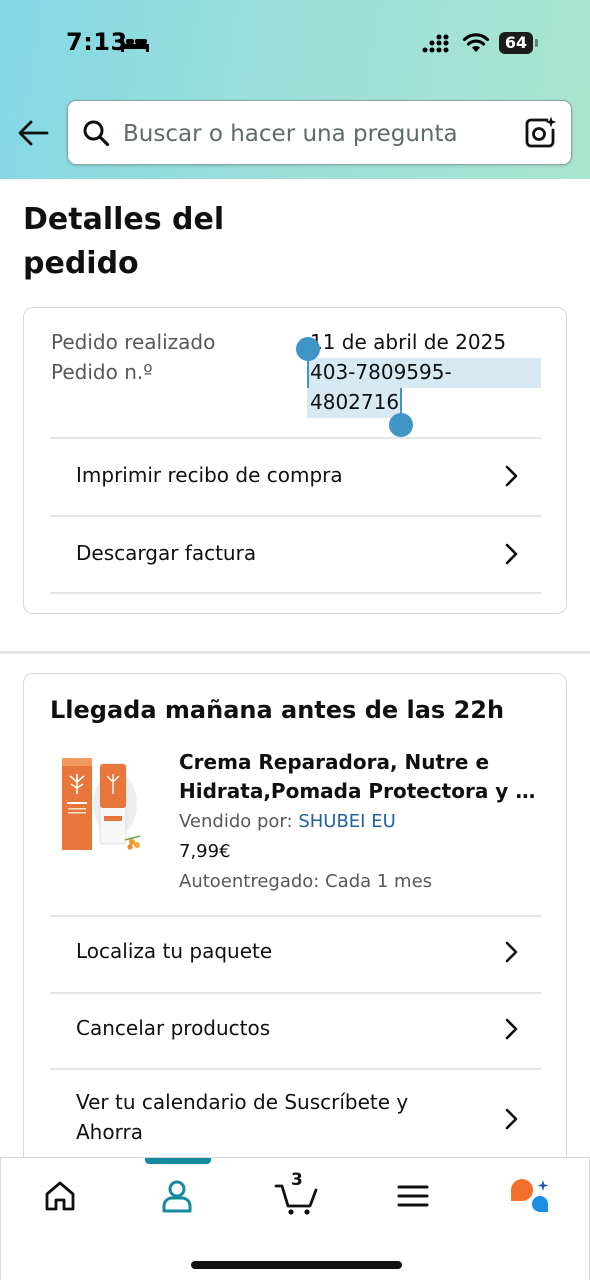  Describe the element at coordinates (295, 954) in the screenshot. I see `track-package-row: Localiza tu paquete` at that location.